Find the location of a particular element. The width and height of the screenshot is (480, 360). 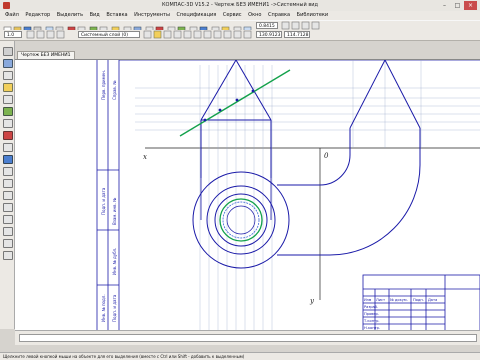

menu-file: Файл is located at coordinates (12, 15).